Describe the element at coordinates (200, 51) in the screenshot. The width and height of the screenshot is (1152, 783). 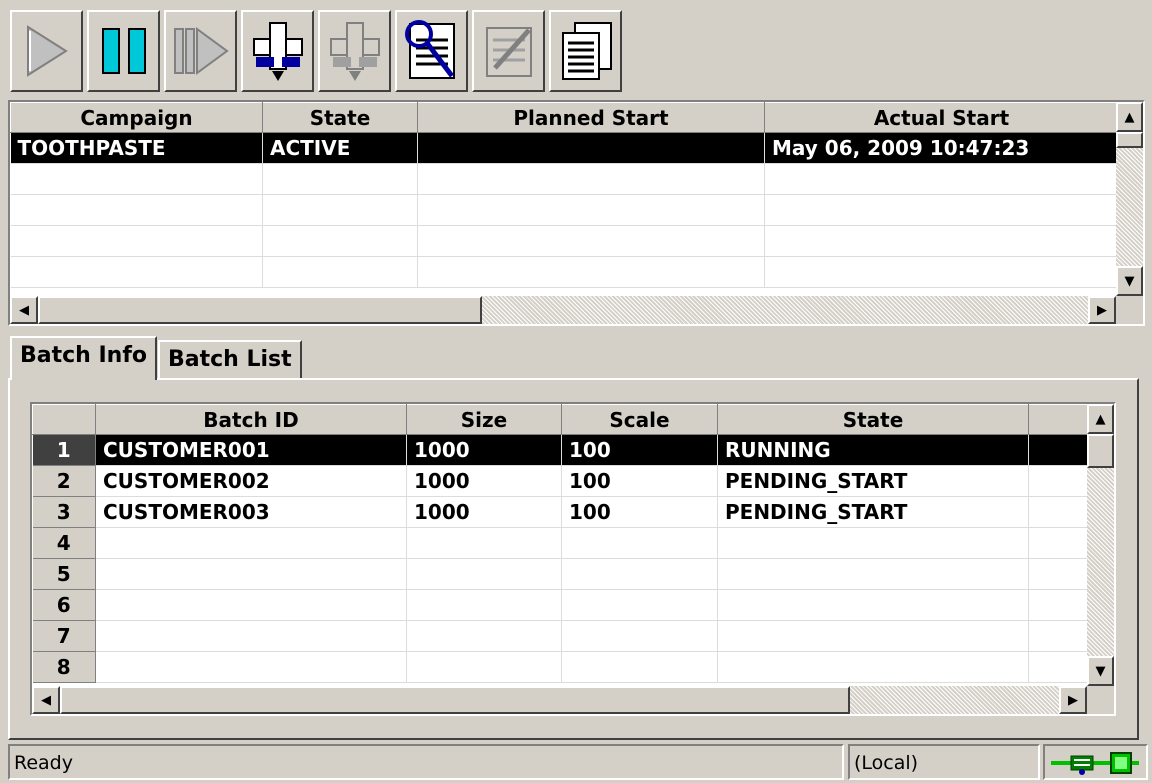
I see `step-button` at that location.